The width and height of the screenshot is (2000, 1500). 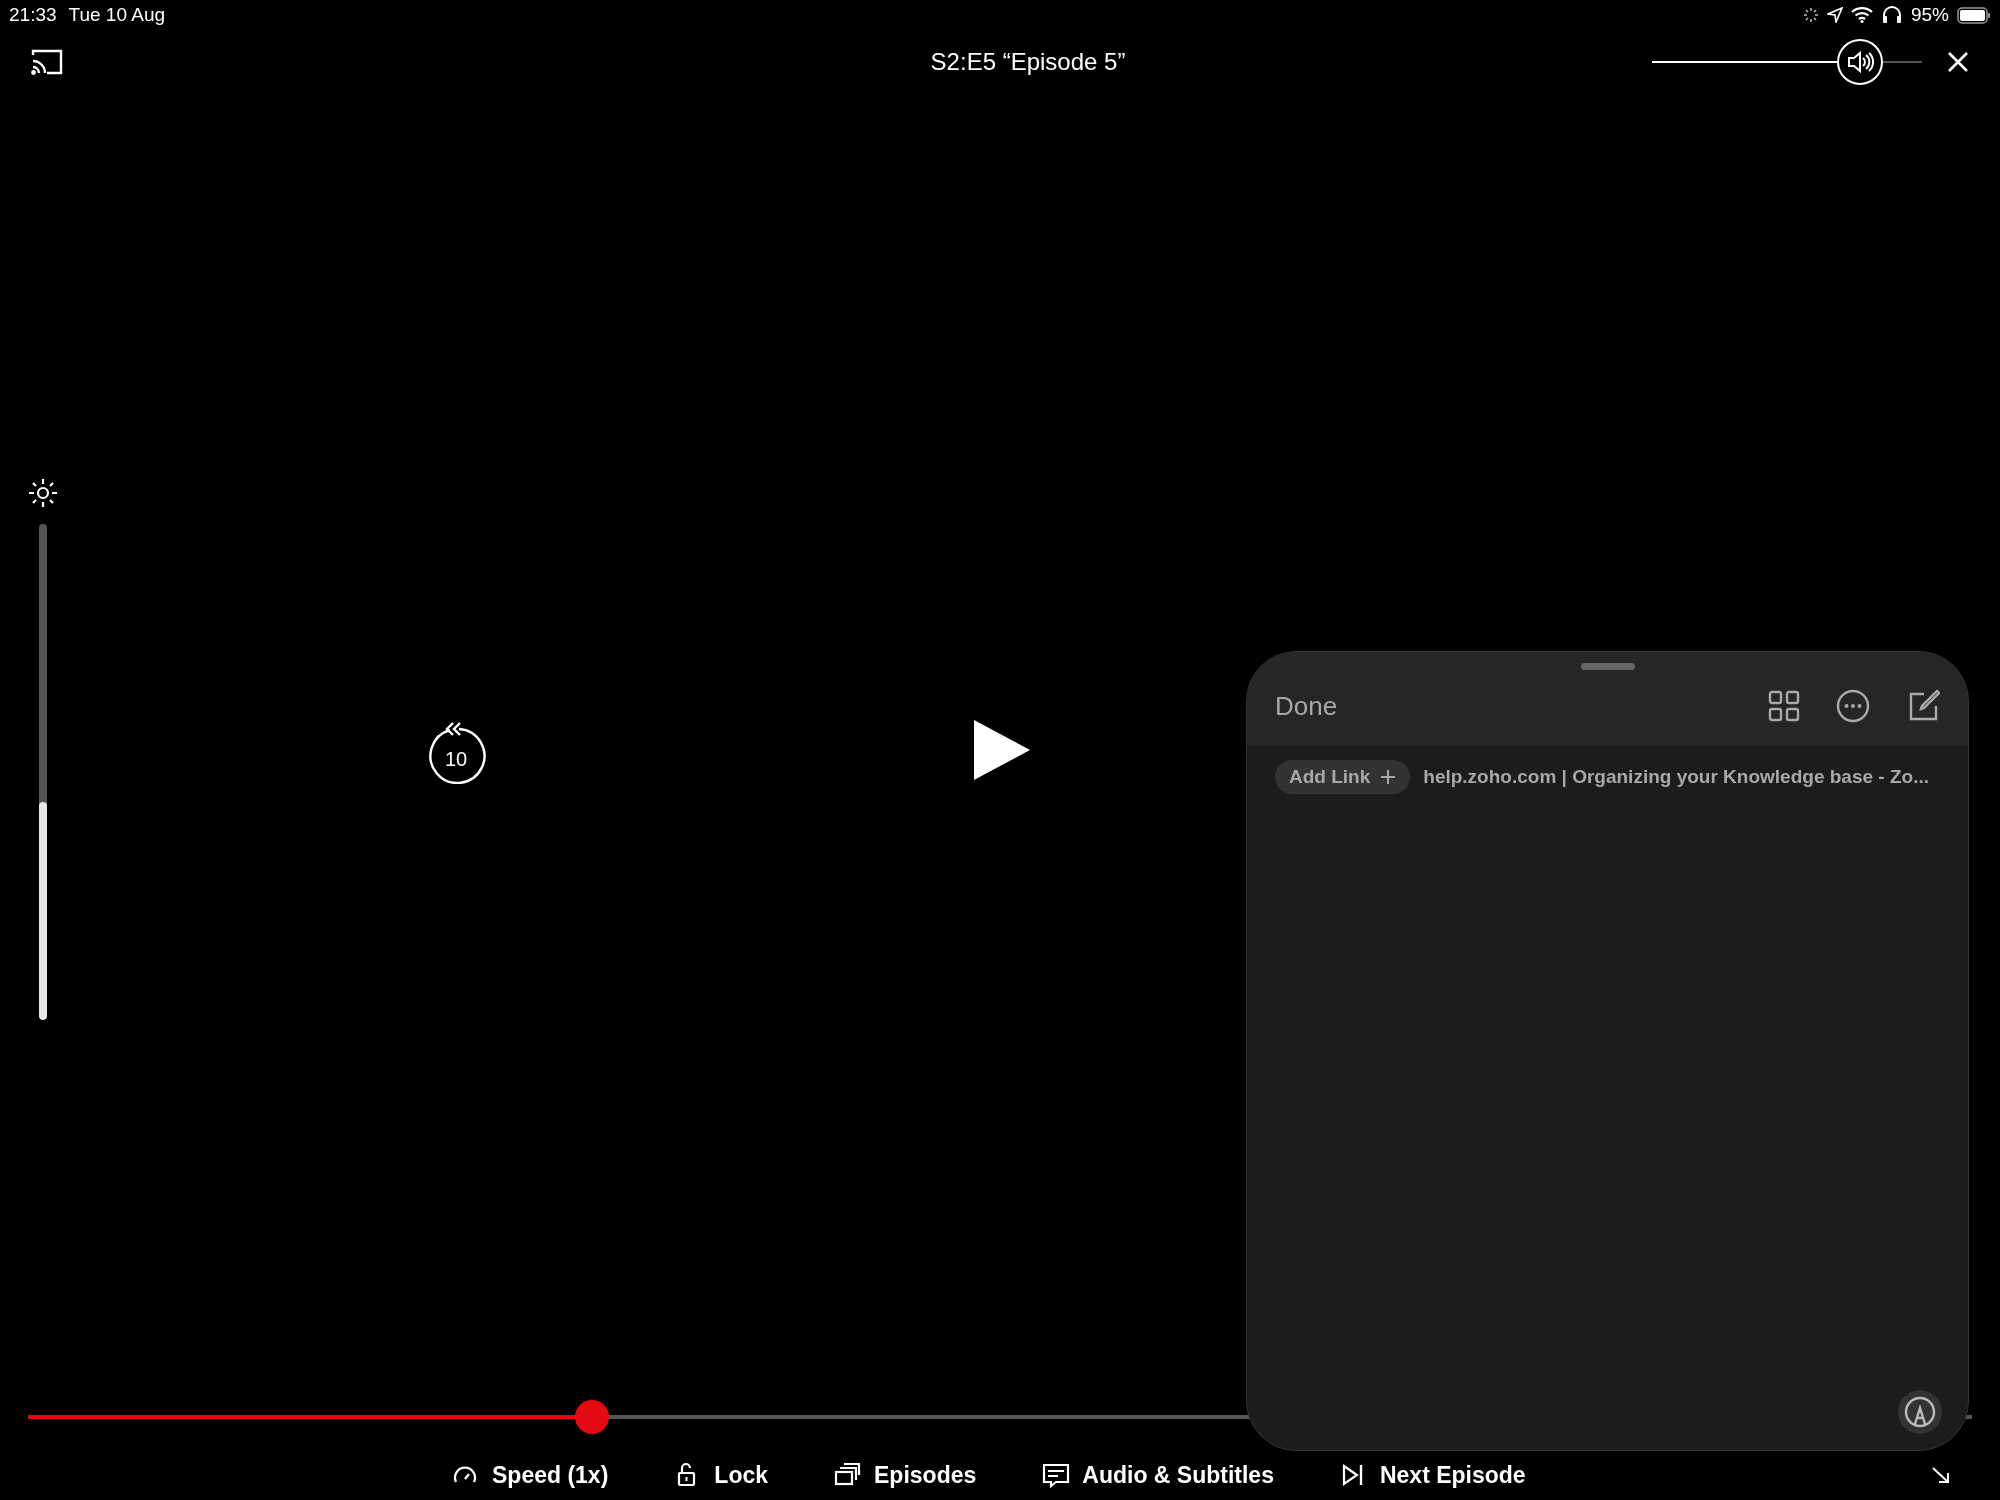 What do you see at coordinates (33, 14) in the screenshot?
I see `status-time: 21:33` at bounding box center [33, 14].